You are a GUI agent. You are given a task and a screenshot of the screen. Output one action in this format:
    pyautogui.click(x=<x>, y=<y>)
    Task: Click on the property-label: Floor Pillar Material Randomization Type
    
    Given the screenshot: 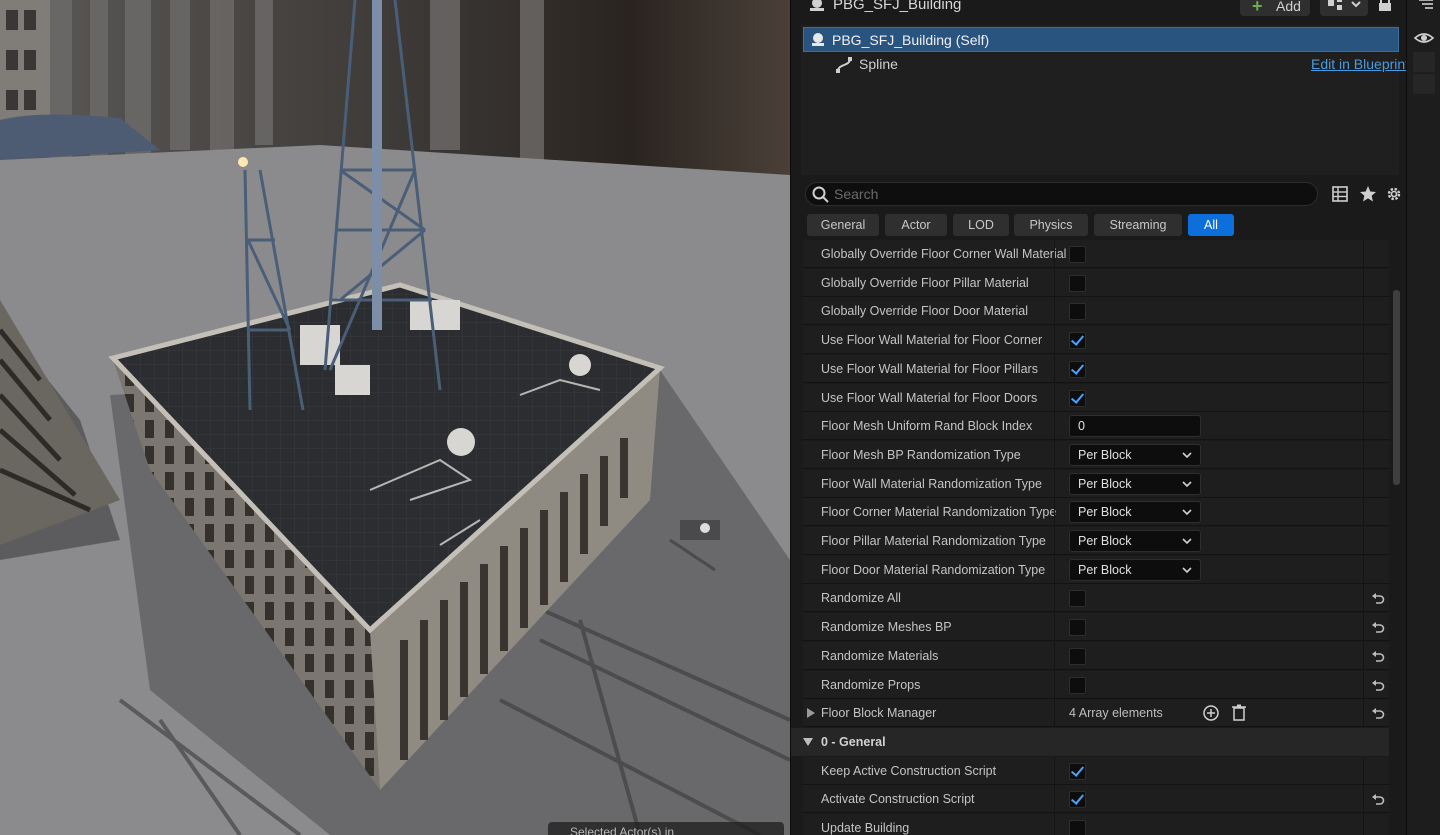 What is the action you would take?
    pyautogui.click(x=933, y=541)
    